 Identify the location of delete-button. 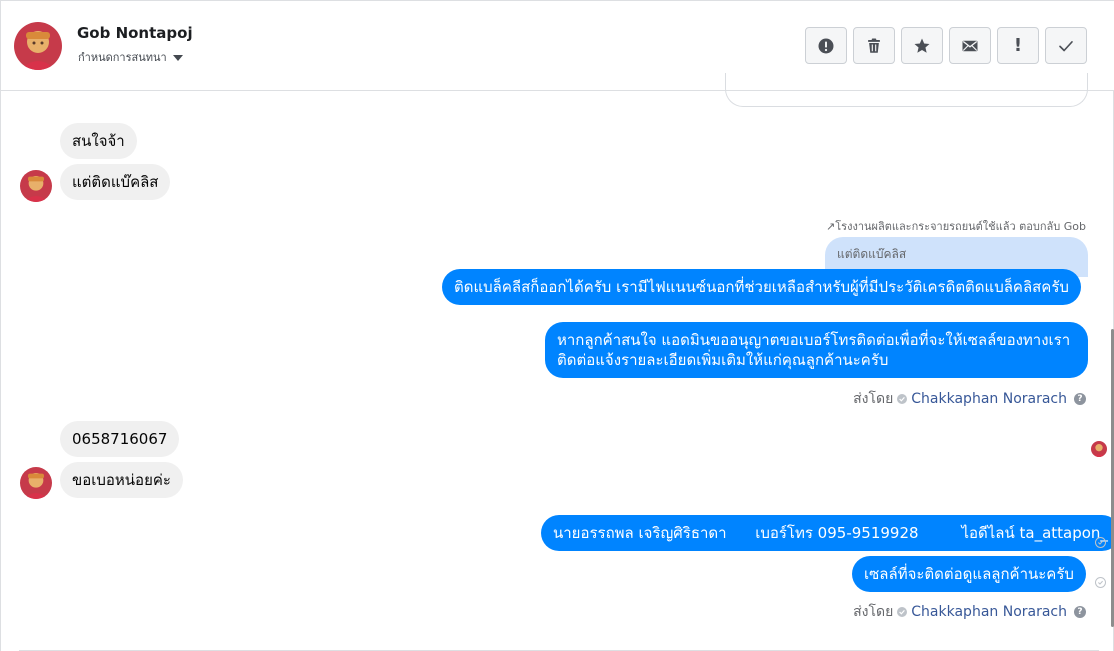
(874, 45).